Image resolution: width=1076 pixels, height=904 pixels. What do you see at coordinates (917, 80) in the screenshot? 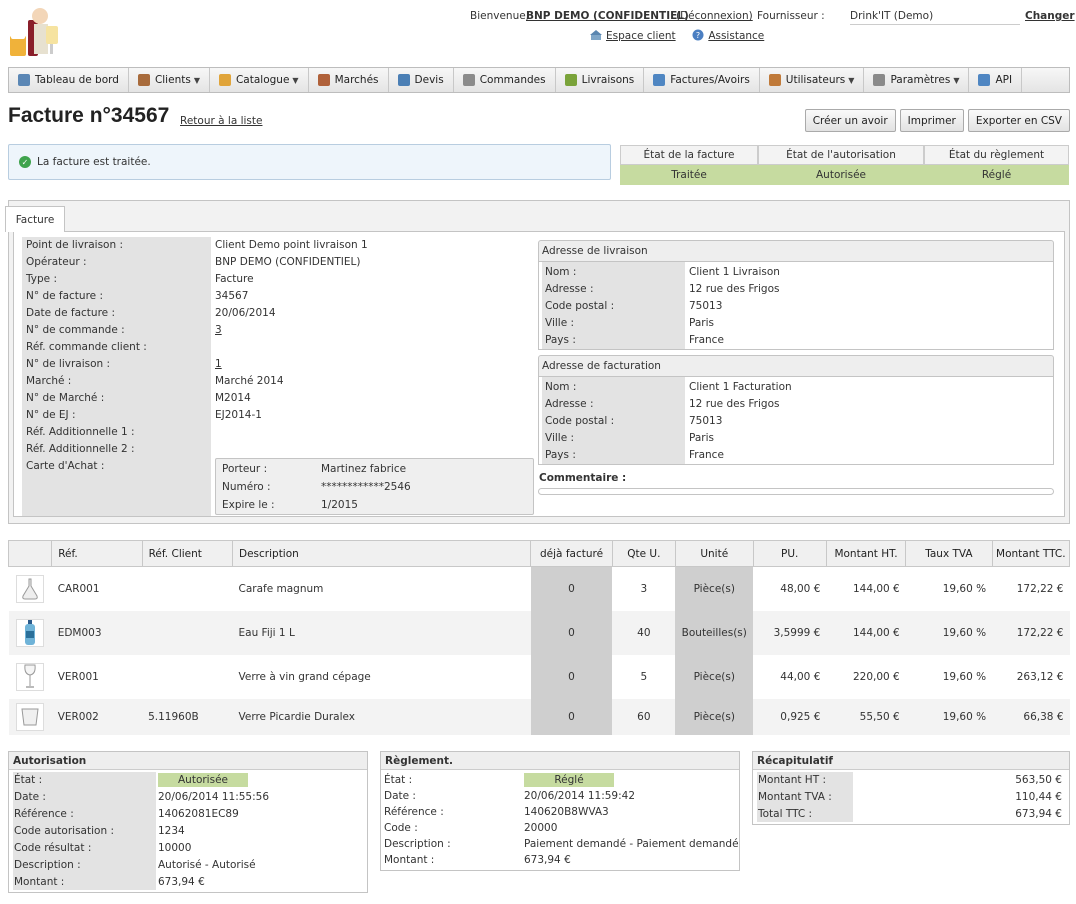
I see `nav-item-9: Paramètres ▼` at bounding box center [917, 80].